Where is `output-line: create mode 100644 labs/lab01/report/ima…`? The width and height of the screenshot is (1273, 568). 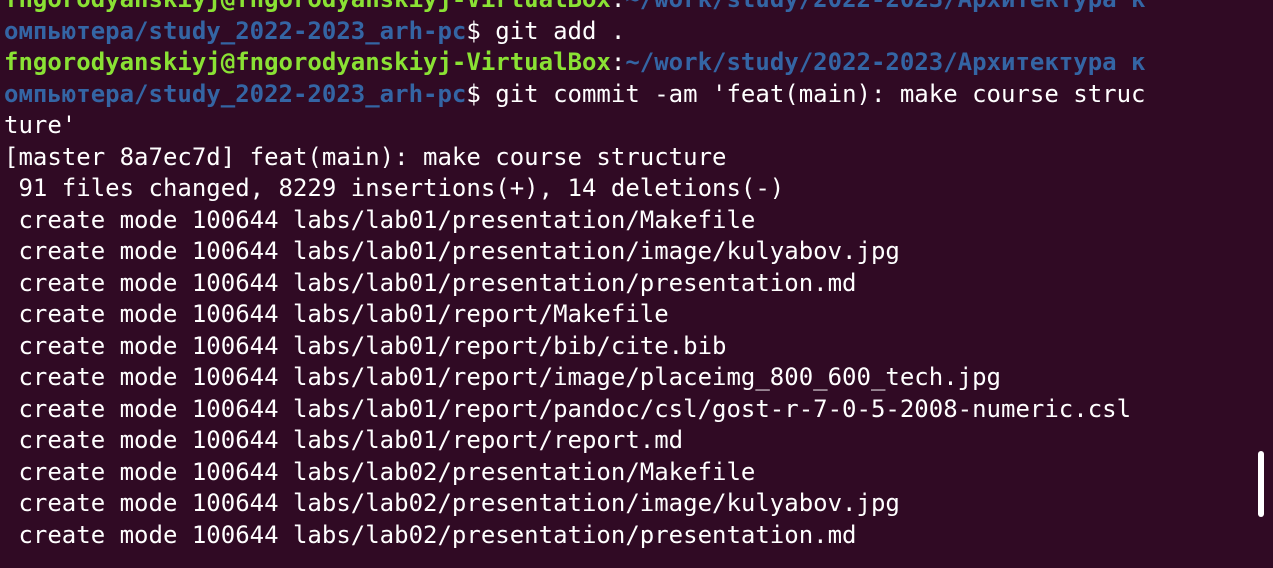 output-line: create mode 100644 labs/lab01/report/ima… is located at coordinates (502, 377).